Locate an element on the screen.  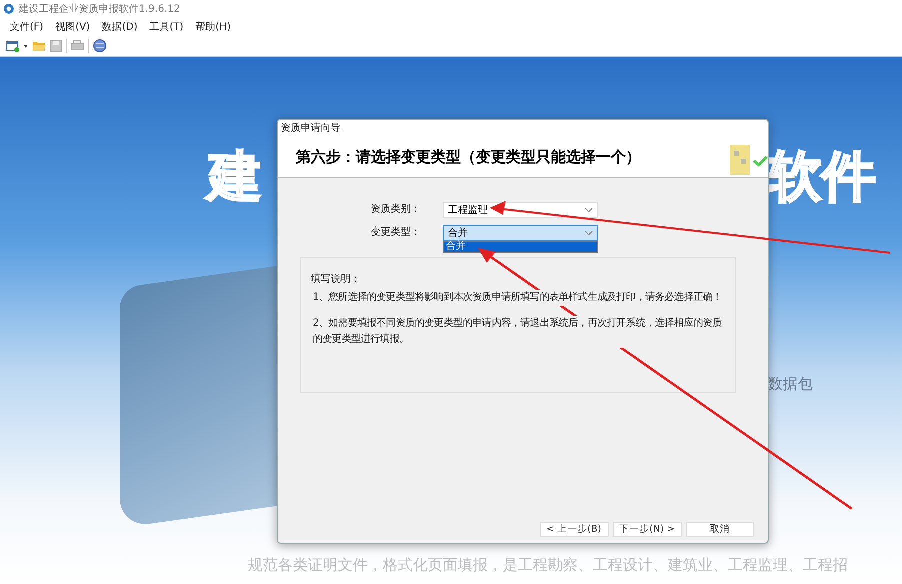
wizard-graphic-icon is located at coordinates (748, 160).